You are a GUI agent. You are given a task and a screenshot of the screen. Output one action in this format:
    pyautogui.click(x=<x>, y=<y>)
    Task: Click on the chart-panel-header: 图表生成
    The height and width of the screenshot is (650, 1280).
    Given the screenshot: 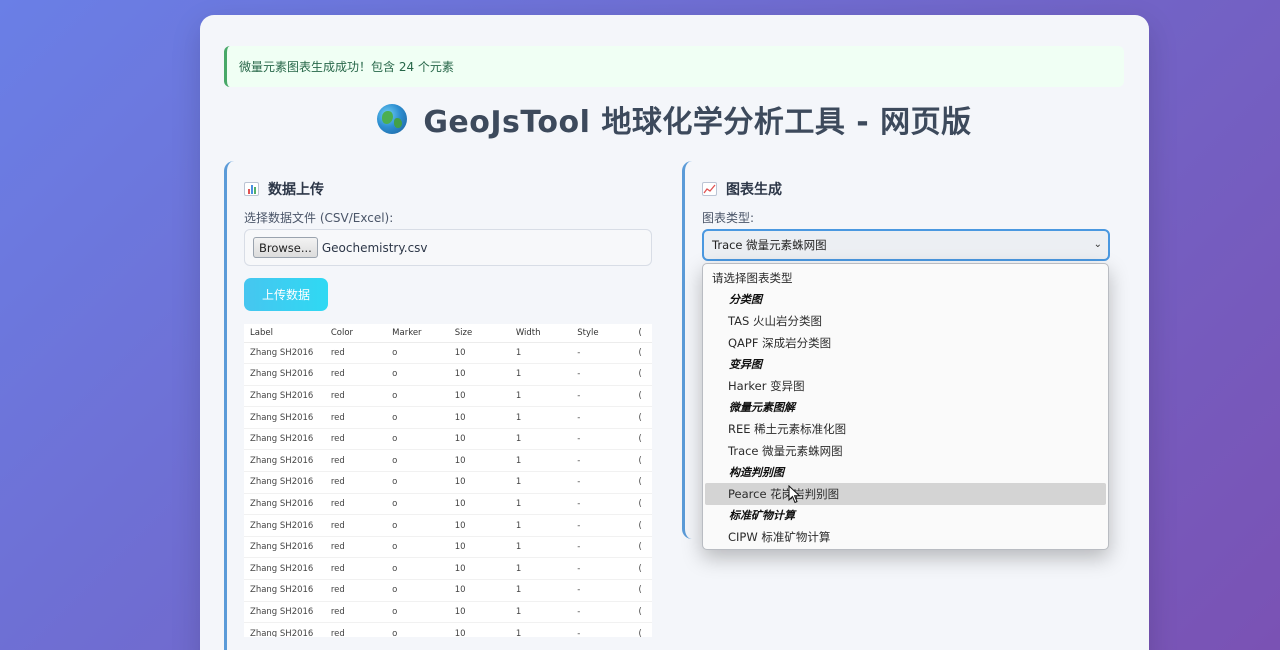 What is the action you would take?
    pyautogui.click(x=742, y=189)
    